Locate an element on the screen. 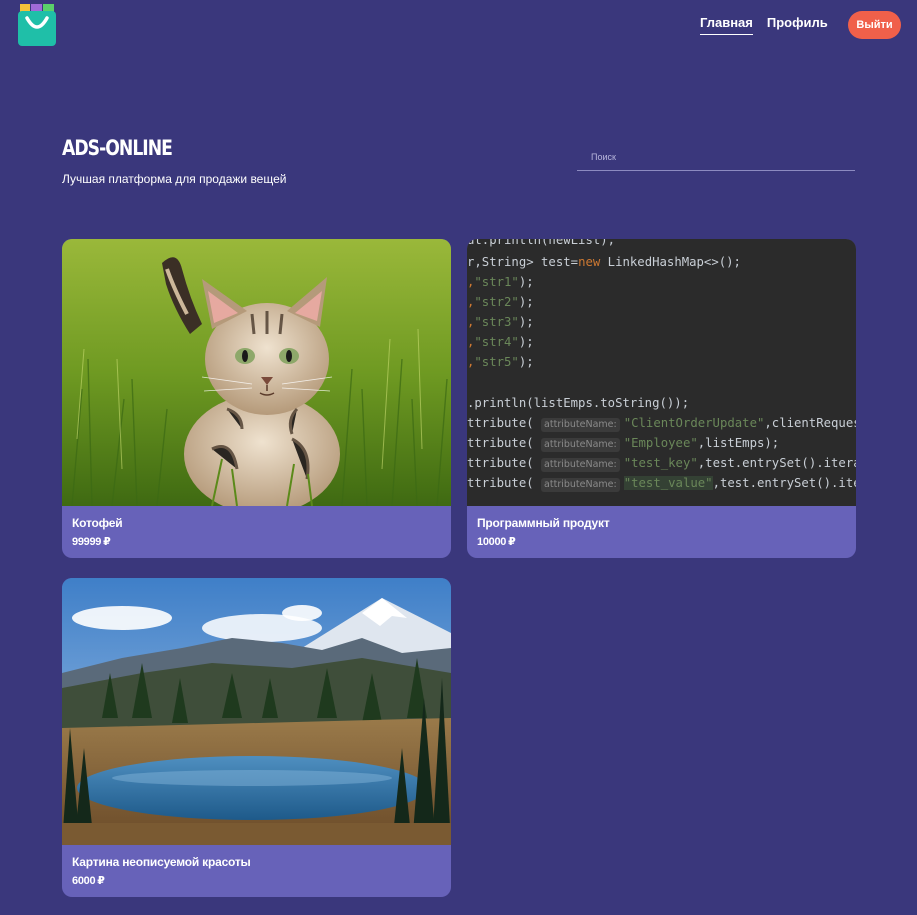  ad-price: 10000 ₽ is located at coordinates (496, 542).